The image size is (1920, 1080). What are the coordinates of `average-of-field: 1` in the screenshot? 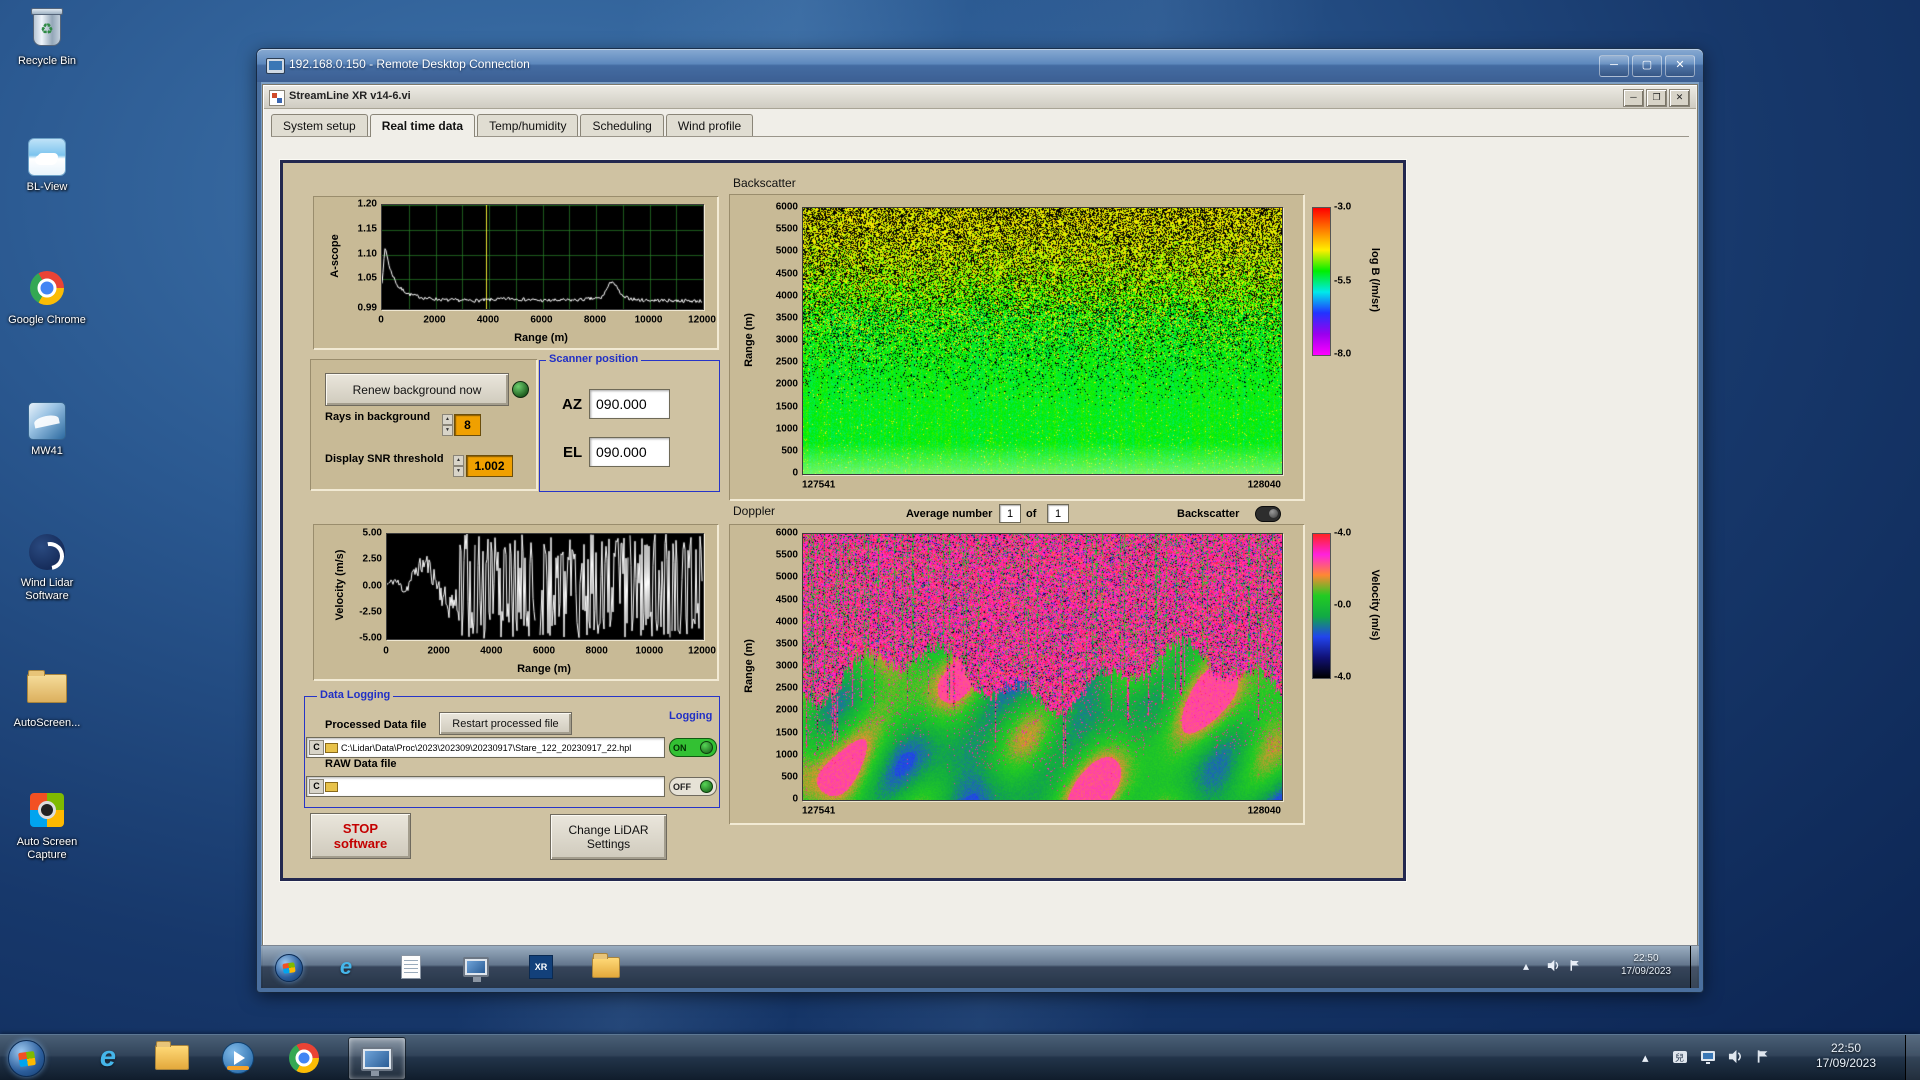 It's located at (1058, 513).